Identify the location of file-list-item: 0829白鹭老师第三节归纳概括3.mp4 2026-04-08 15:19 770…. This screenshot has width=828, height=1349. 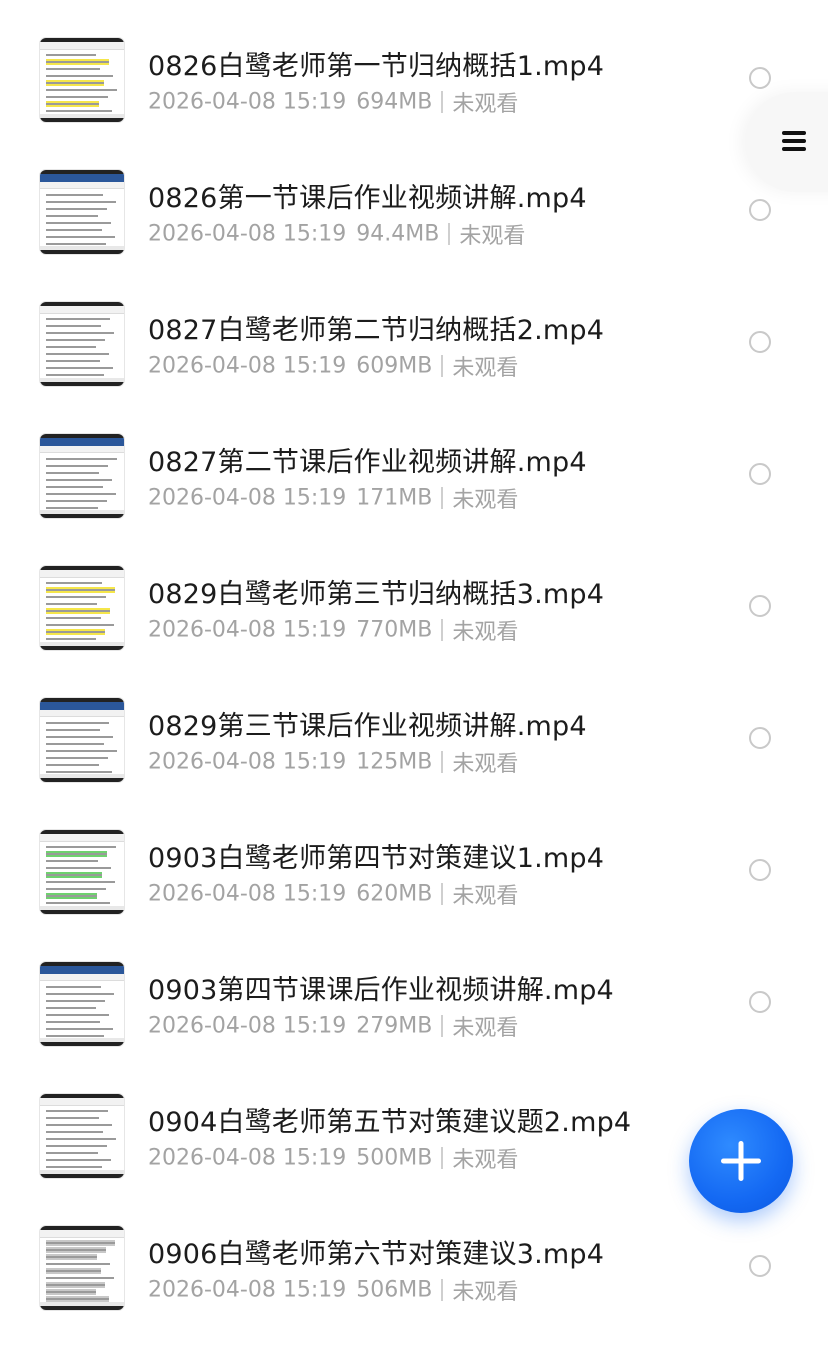
(414, 608).